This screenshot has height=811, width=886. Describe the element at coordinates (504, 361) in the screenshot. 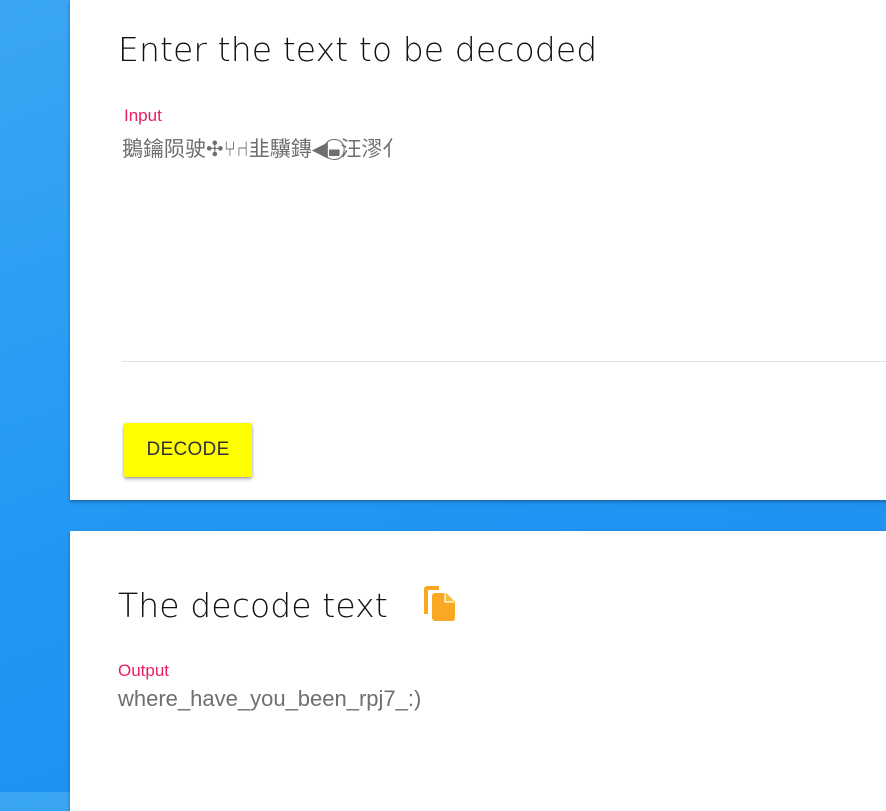

I see `input-underline` at that location.